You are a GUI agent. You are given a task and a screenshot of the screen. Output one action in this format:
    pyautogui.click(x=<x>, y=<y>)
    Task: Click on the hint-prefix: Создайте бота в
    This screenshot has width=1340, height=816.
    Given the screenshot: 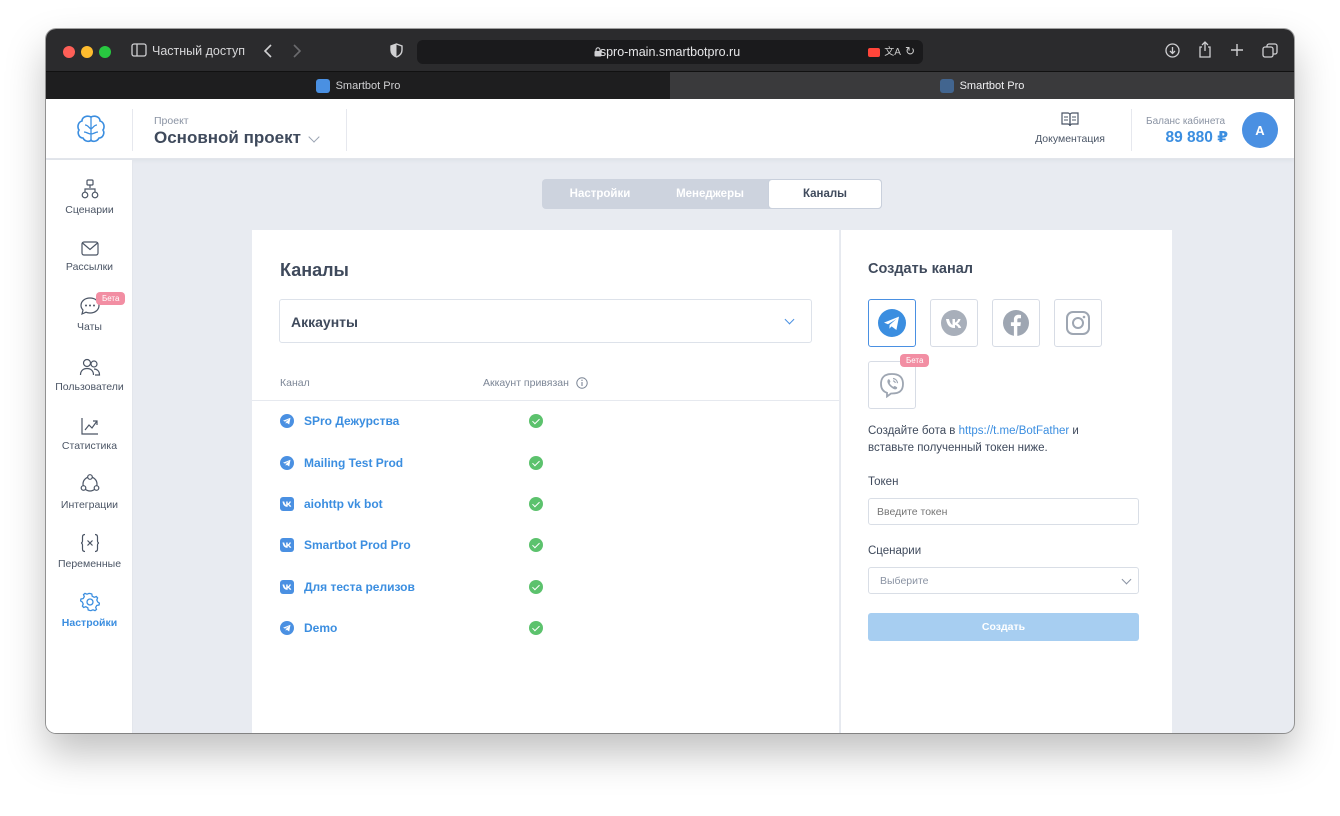 What is the action you would take?
    pyautogui.click(x=913, y=431)
    